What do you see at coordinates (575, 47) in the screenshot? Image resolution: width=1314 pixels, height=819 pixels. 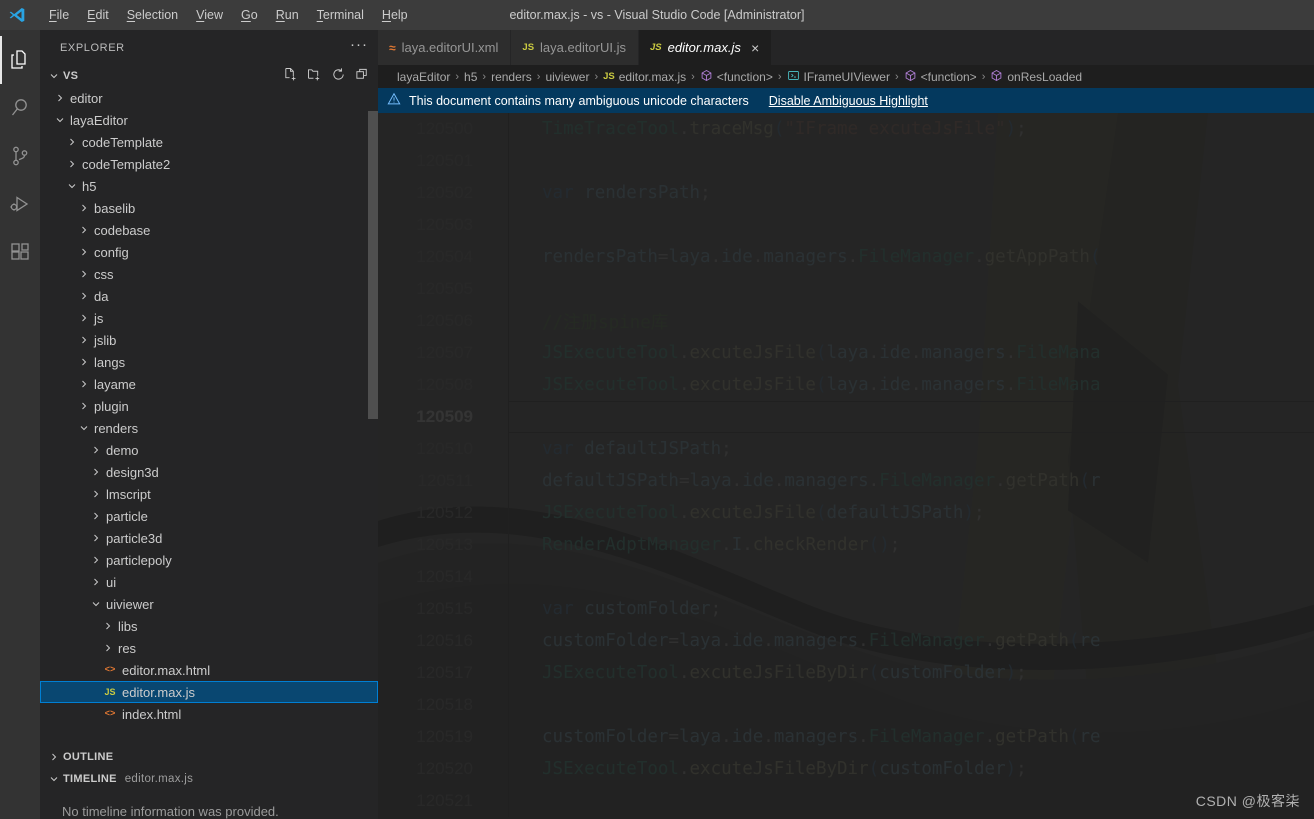 I see `editor-tab-laya-editorui-js: JS laya.editorUI.js` at bounding box center [575, 47].